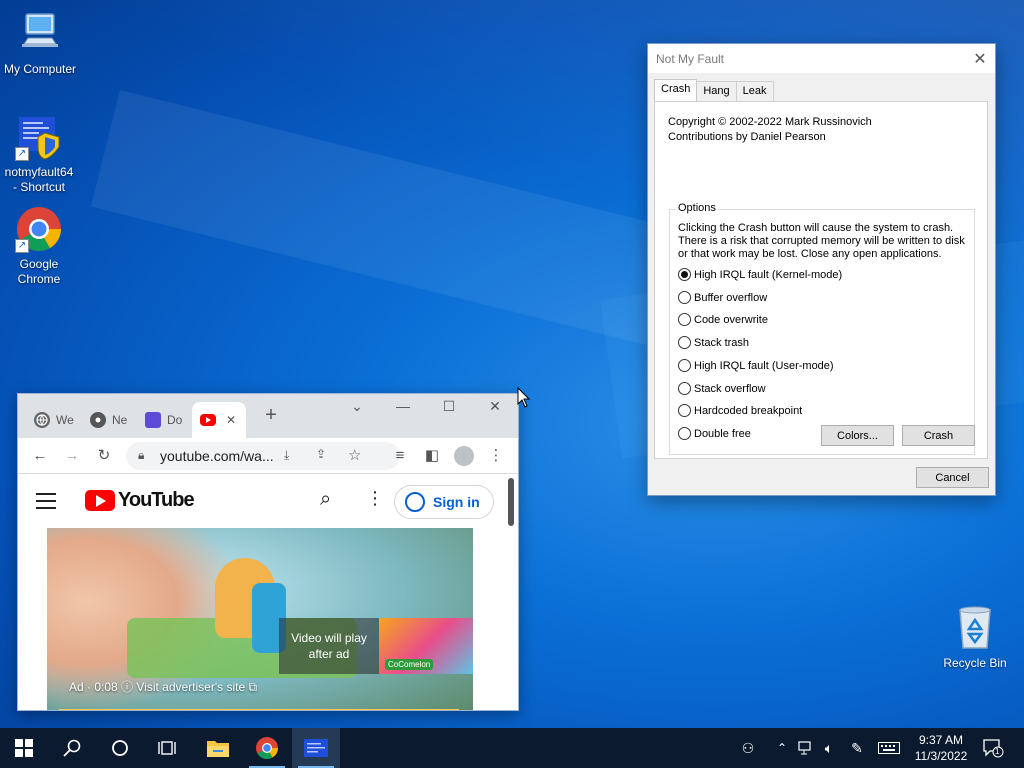 The image size is (1024, 768). I want to click on maximize-icon: ☐, so click(449, 406).